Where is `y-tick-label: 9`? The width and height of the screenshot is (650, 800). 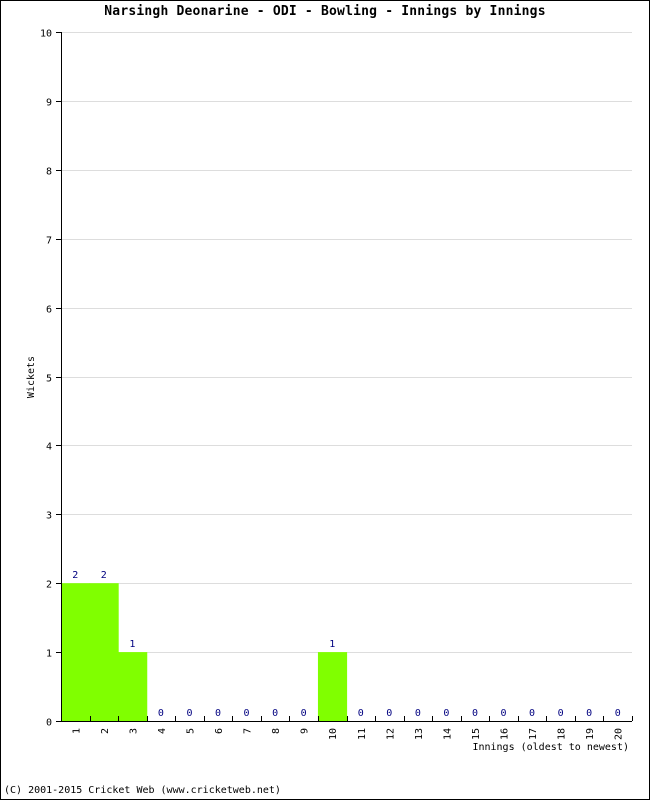
y-tick-label: 9 is located at coordinates (49, 103).